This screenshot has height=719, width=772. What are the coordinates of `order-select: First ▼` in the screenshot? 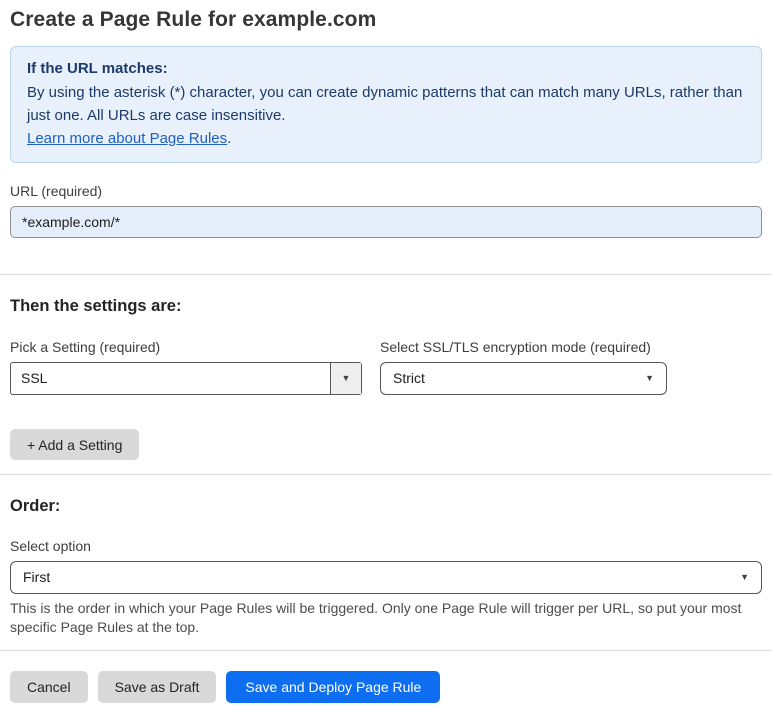 It's located at (386, 577).